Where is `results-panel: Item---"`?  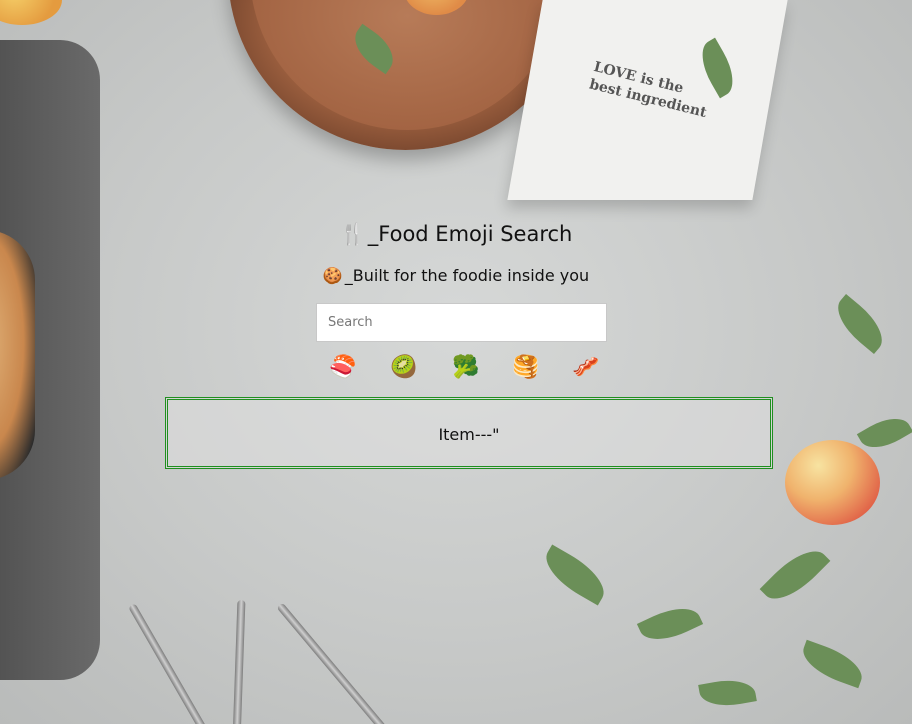
results-panel: Item---" is located at coordinates (469, 433).